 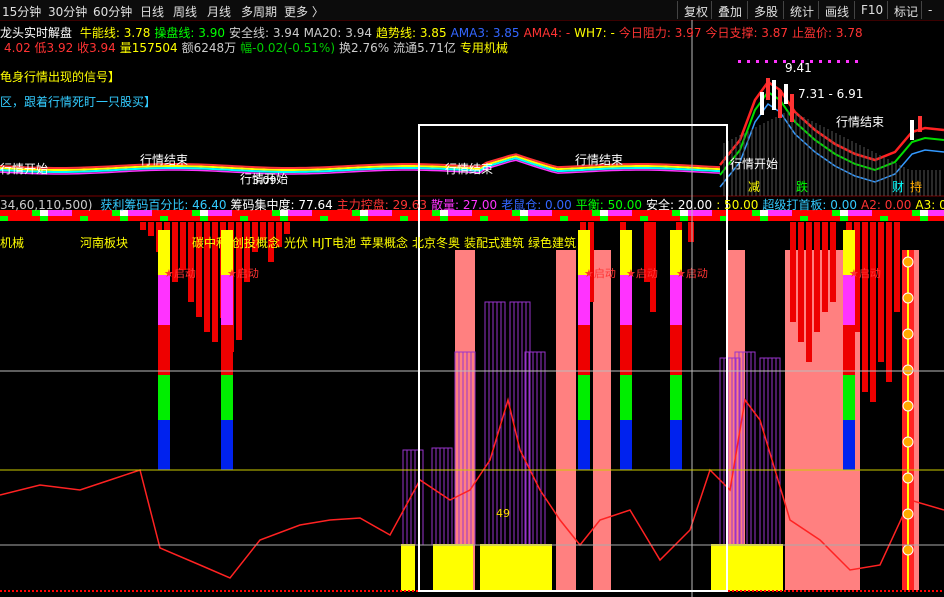 I want to click on period-more: 更多 〉, so click(x=304, y=11).